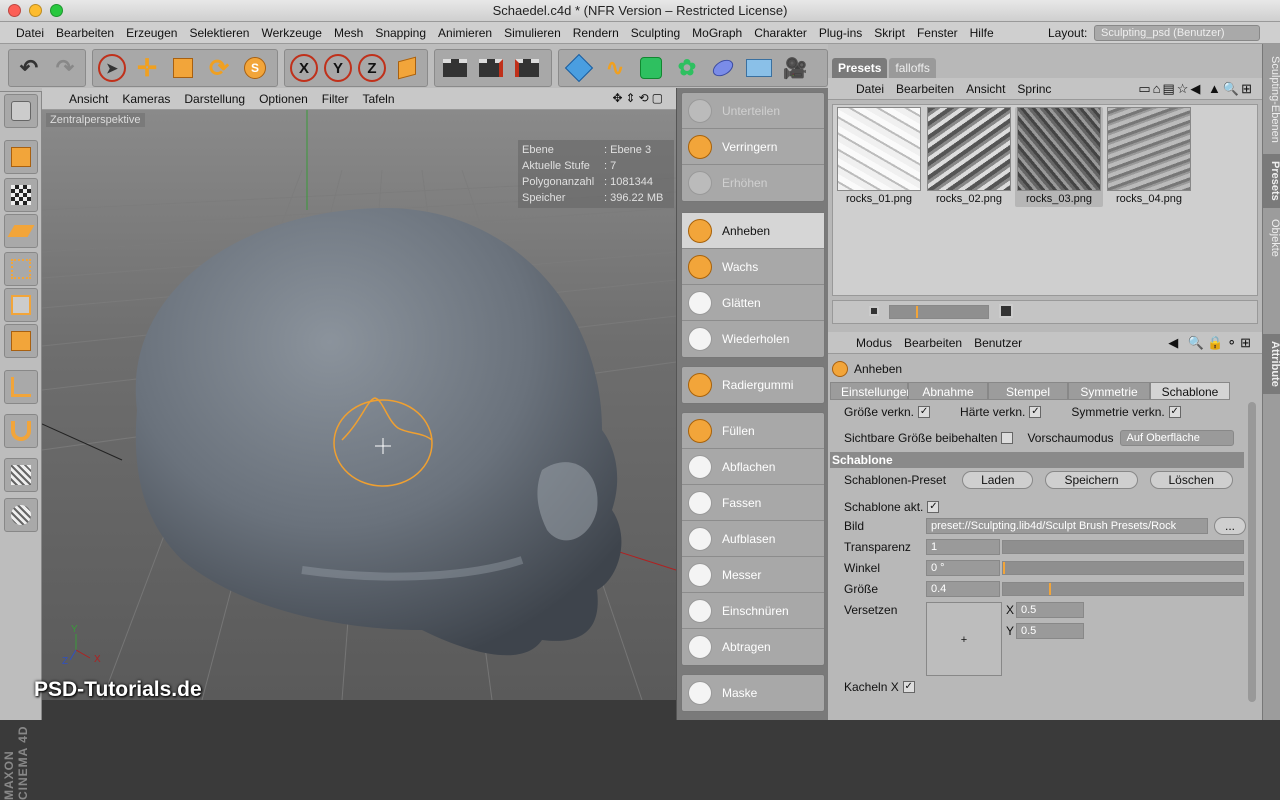 The image size is (1280, 800). I want to click on kacheln-x-checkbox: ✓, so click(908, 687).